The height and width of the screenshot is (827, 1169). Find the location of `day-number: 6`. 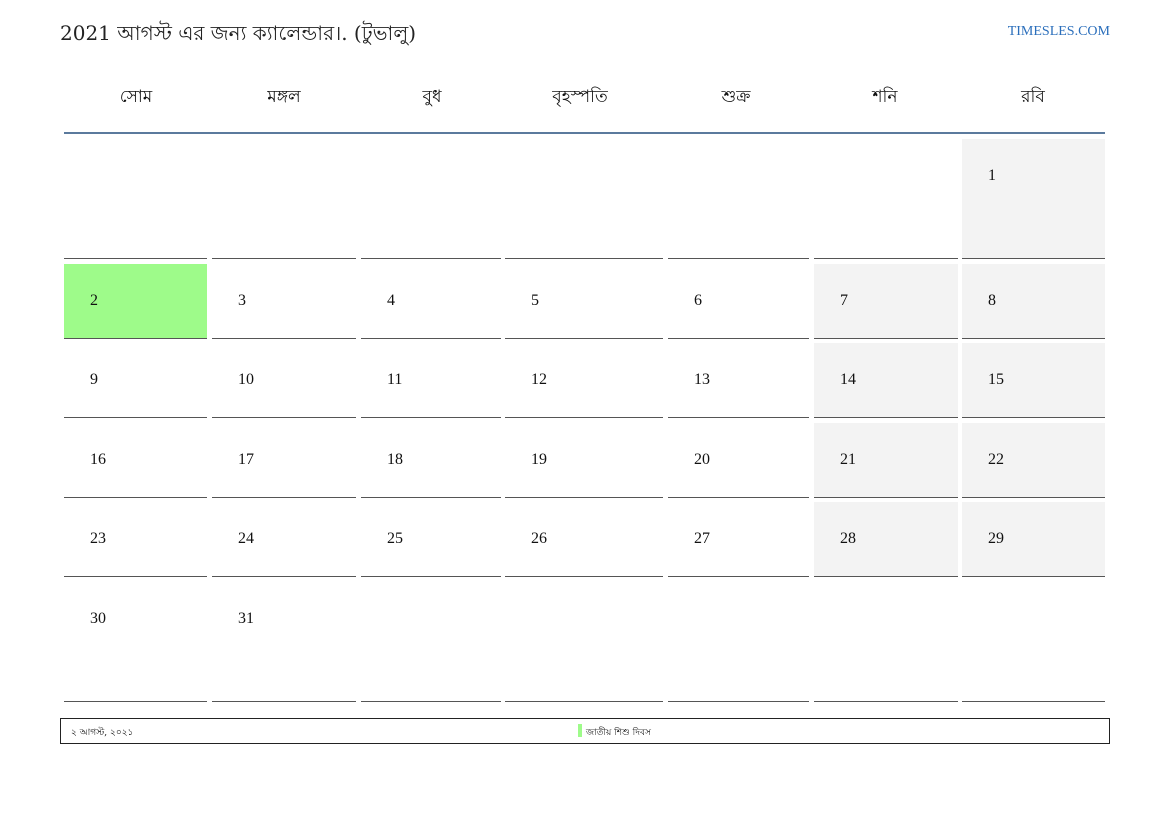

day-number: 6 is located at coordinates (698, 300).